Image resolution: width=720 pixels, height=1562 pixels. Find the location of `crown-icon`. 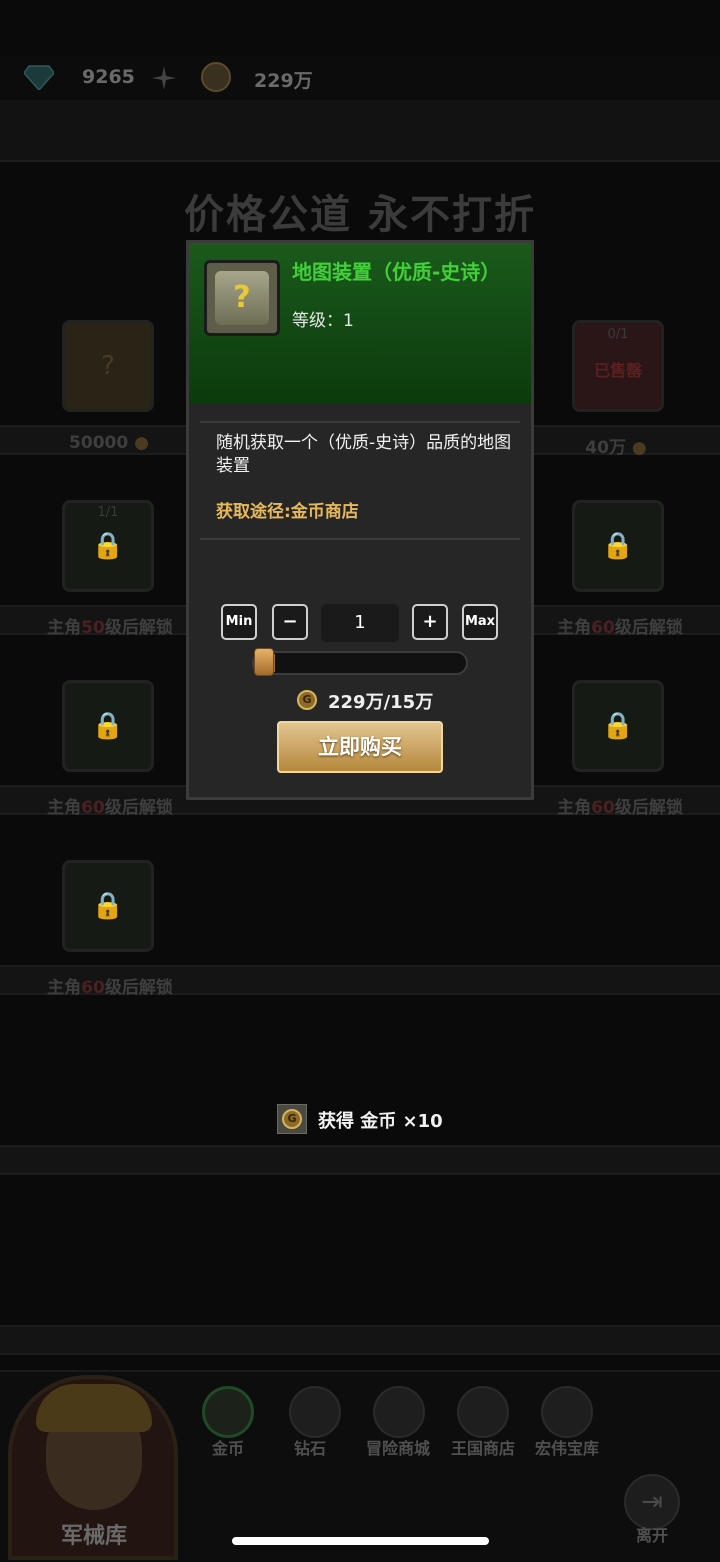

crown-icon is located at coordinates (483, 1412).